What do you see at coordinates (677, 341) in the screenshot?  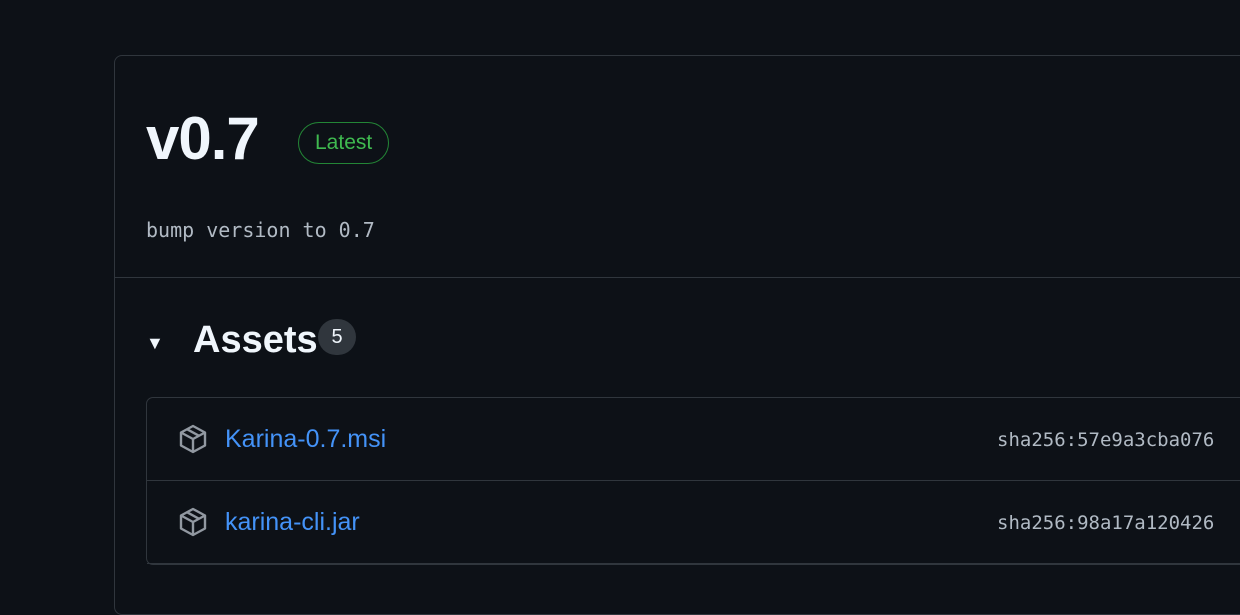 I see `assets-toggle: ▼ Assets 5` at bounding box center [677, 341].